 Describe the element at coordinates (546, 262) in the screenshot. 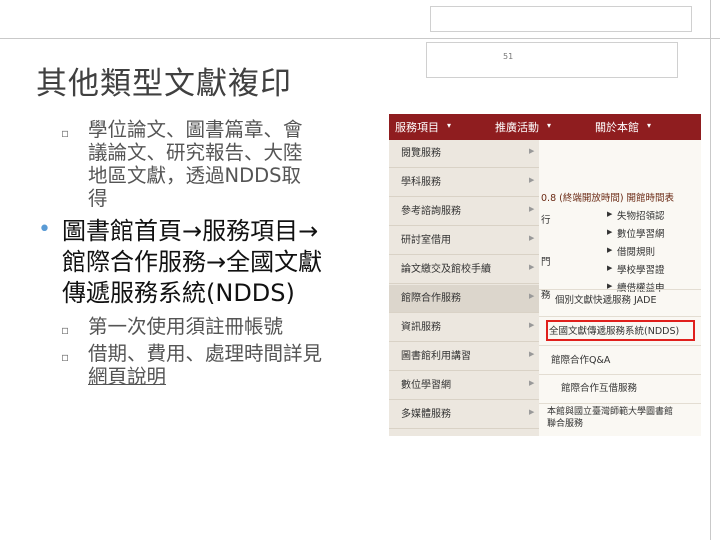

I see `partial-text: 門` at that location.